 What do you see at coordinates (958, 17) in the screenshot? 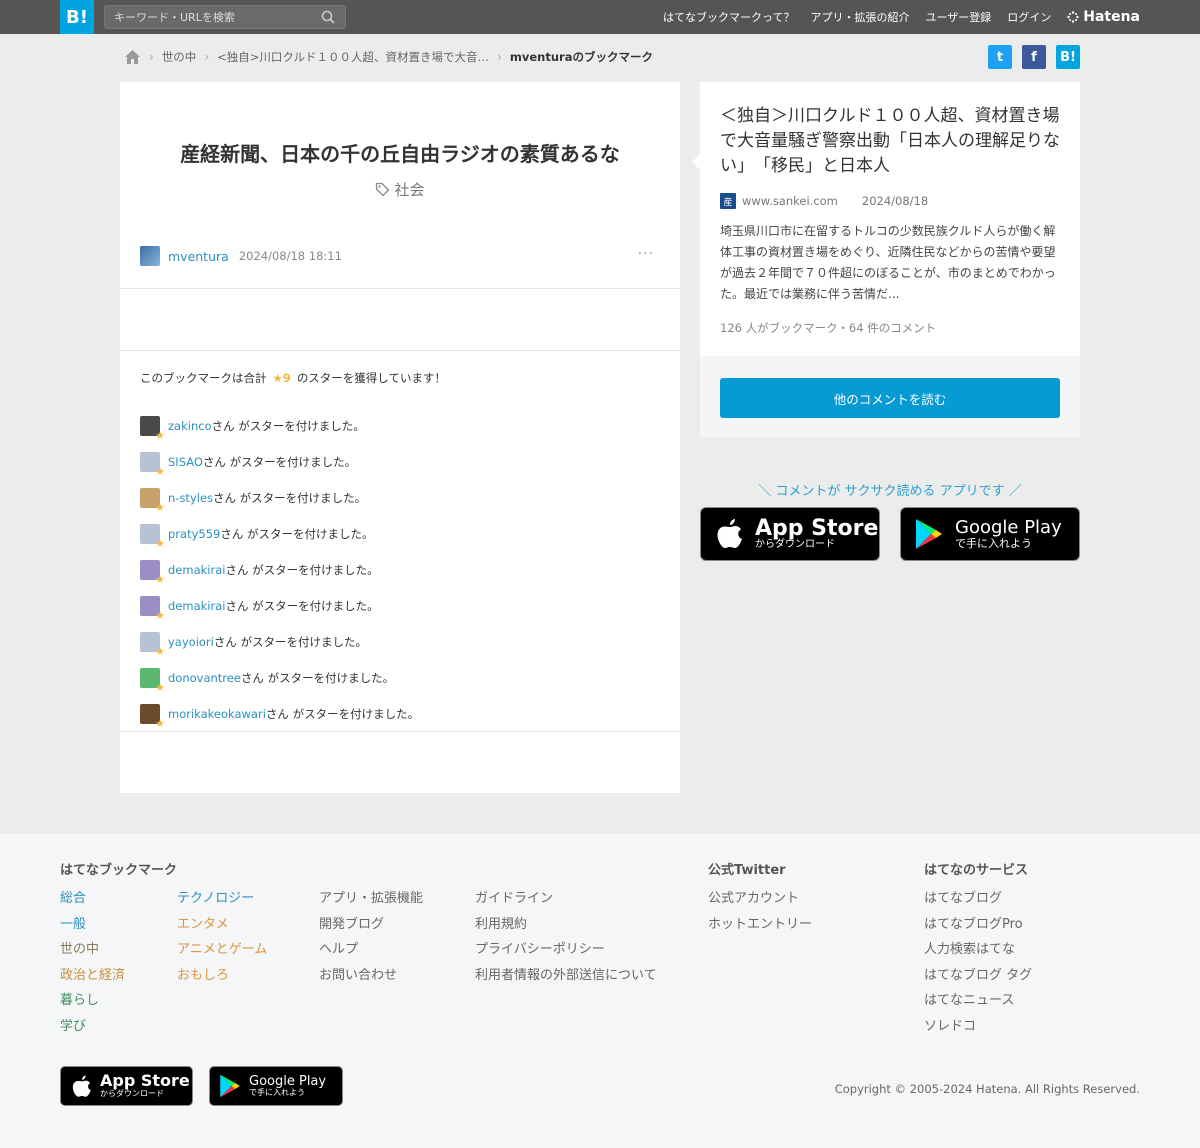
I see `nav-register: ユーザー登録` at bounding box center [958, 17].